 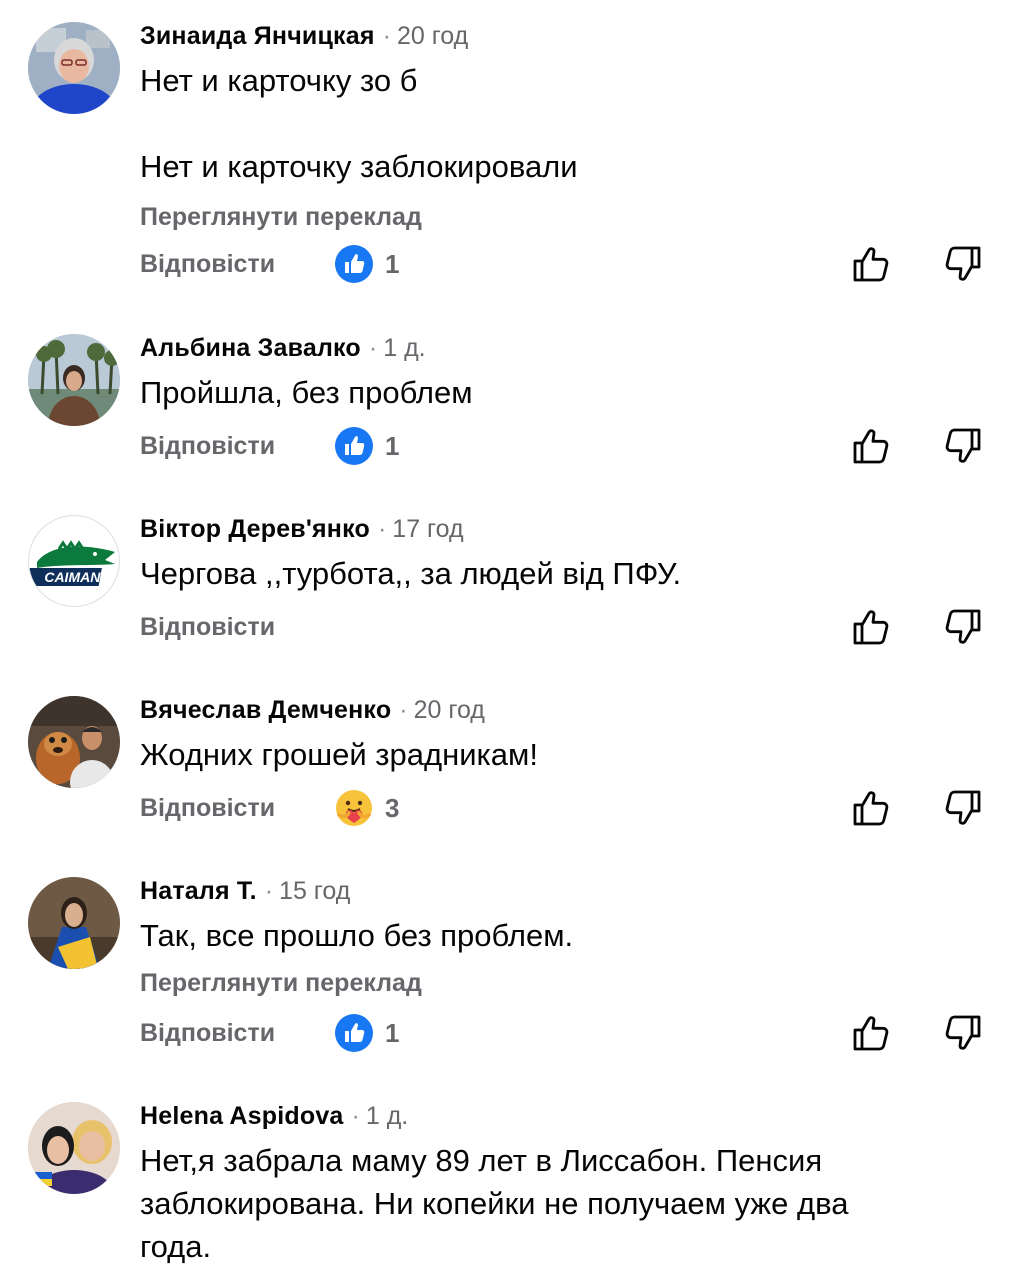 I want to click on comment-text: Жодних грошей зрадникам!, so click(x=540, y=754).